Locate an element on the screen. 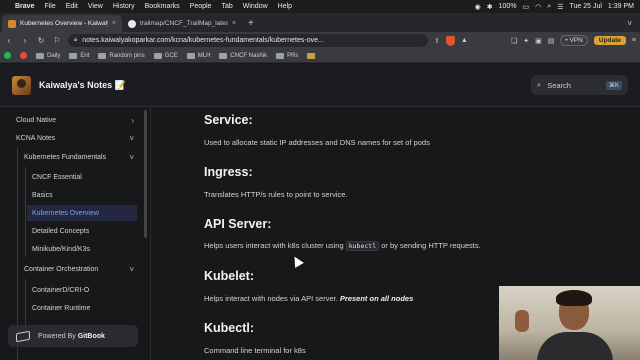  rewards-icon: ▲ is located at coordinates (464, 40).